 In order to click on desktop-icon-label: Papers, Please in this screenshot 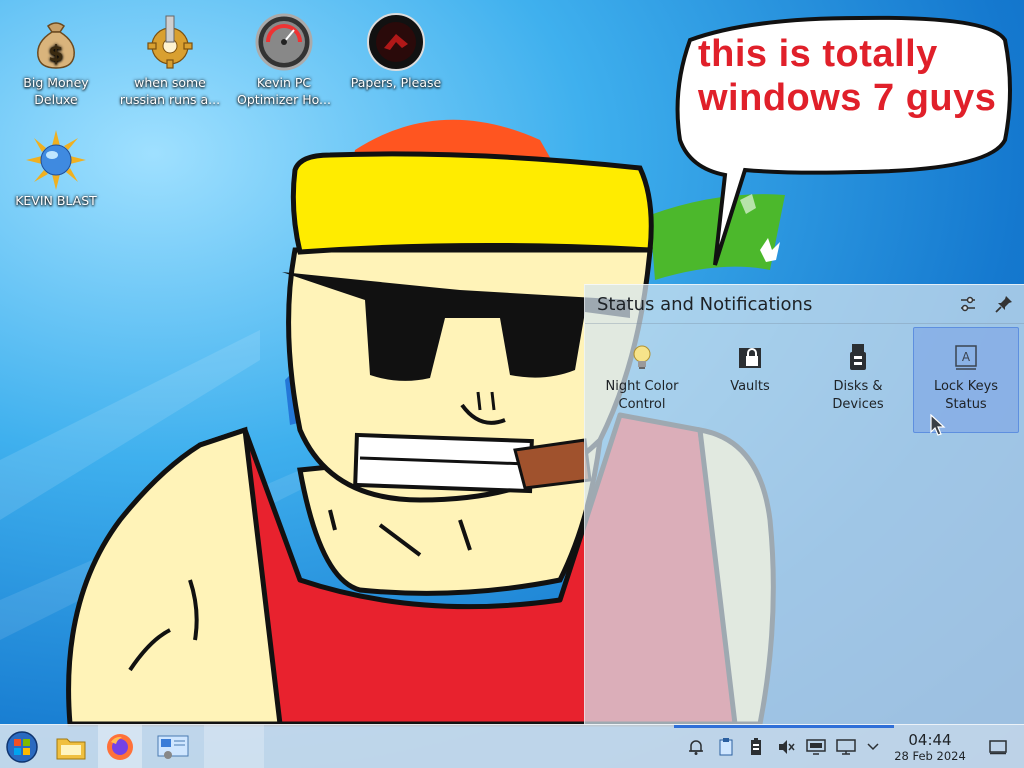, I will do `click(396, 82)`.